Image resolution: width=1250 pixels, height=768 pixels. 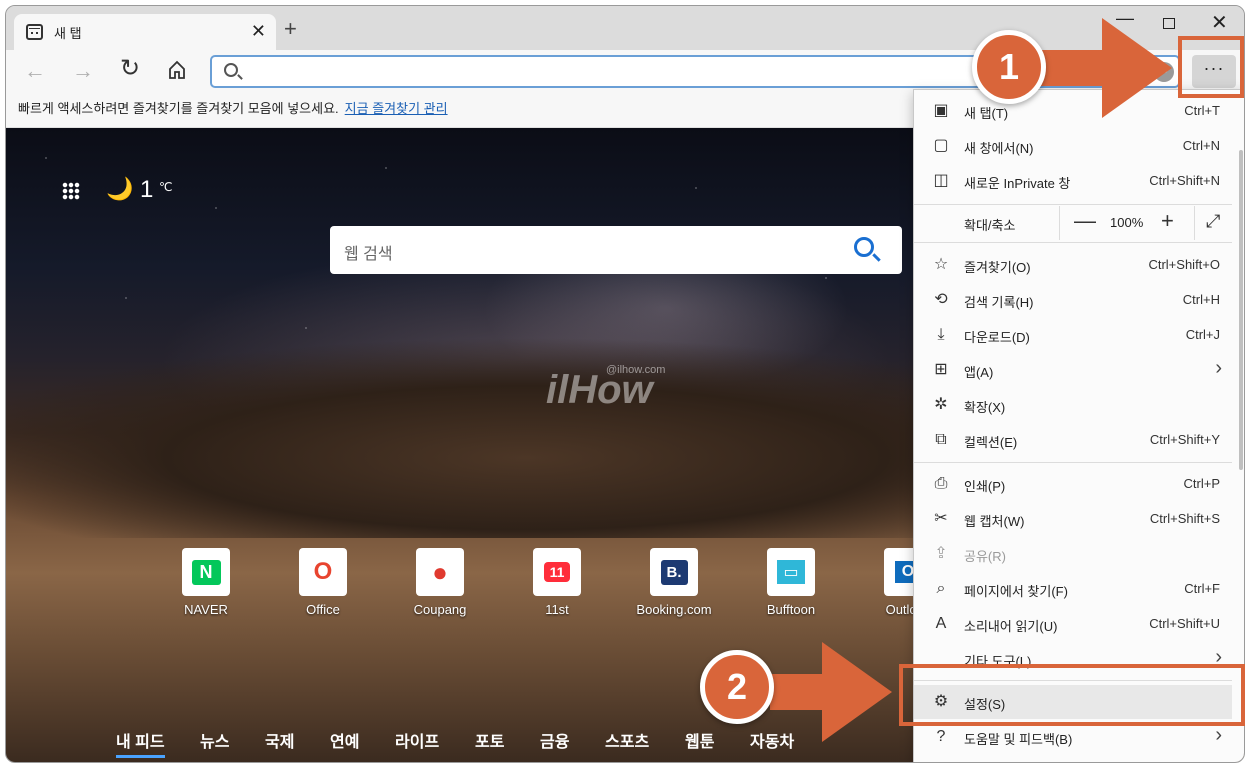 I want to click on tile-label: 11st, so click(x=557, y=609).